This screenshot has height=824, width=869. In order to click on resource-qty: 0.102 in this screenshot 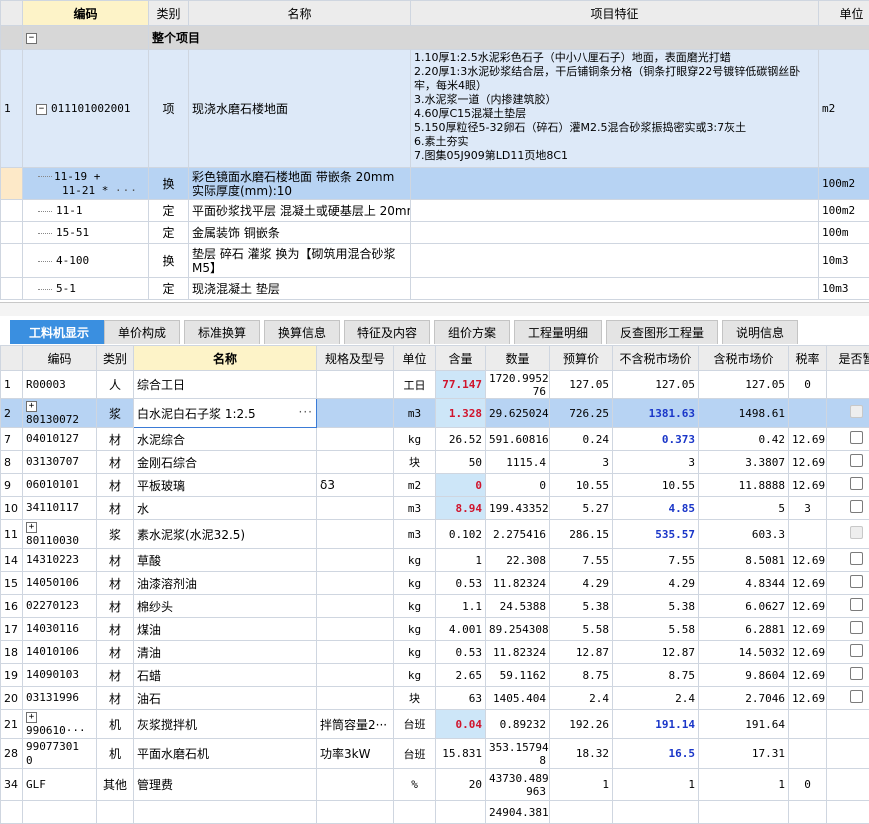, I will do `click(461, 534)`.